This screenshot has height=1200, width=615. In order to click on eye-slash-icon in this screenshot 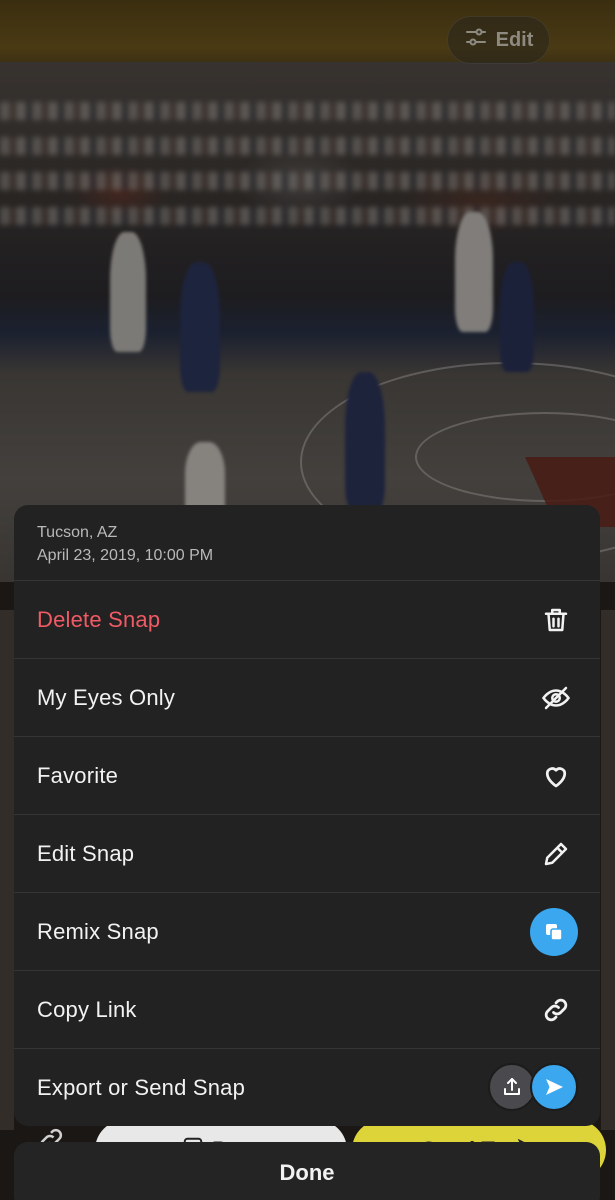, I will do `click(556, 698)`.